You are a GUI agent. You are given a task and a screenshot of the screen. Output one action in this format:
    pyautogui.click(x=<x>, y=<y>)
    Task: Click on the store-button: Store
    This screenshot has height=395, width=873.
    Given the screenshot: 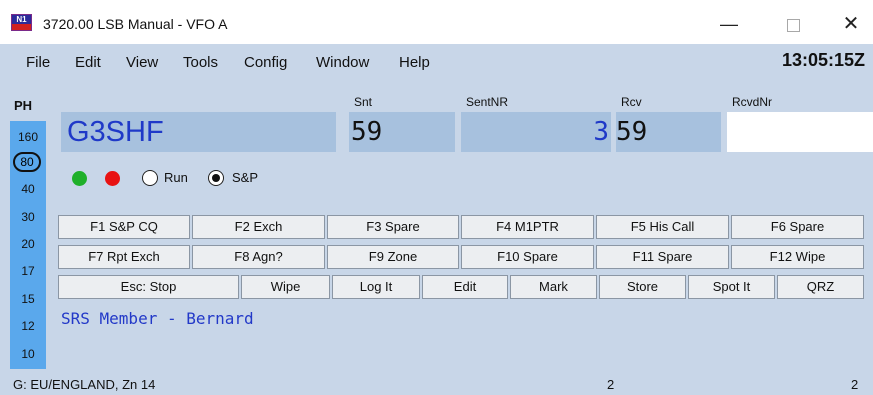 What is the action you would take?
    pyautogui.click(x=642, y=287)
    